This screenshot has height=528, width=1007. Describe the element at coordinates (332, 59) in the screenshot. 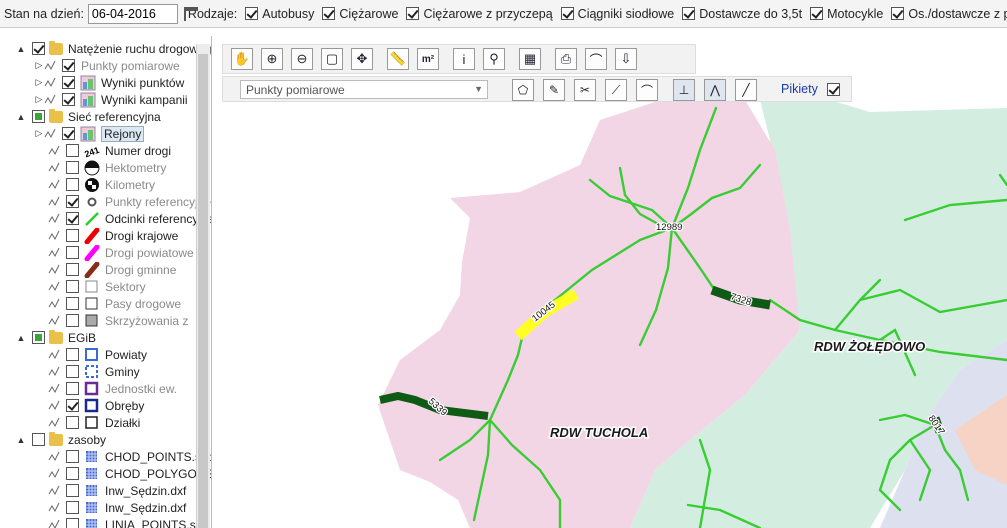

I see `zoom-box-icon: ▢` at that location.